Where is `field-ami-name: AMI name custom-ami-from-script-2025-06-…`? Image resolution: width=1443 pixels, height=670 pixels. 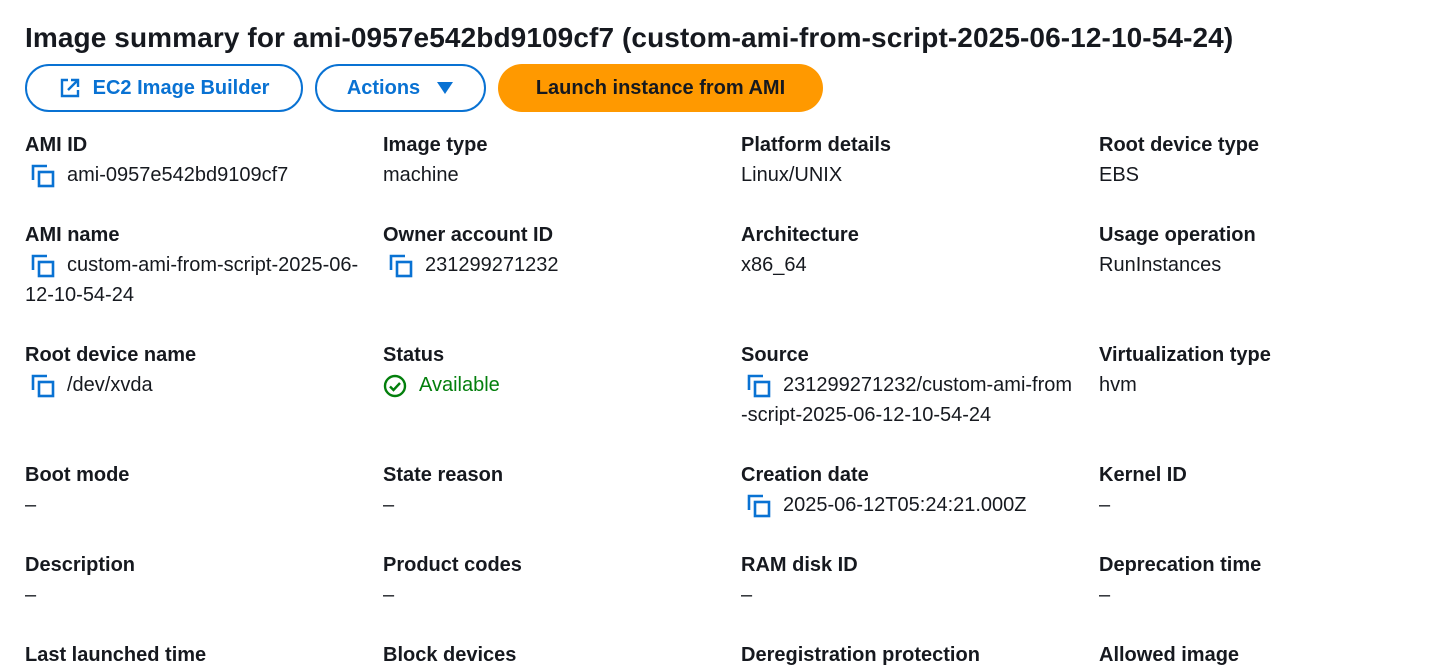 field-ami-name: AMI name custom-ami-from-script-2025-06-… is located at coordinates (192, 265).